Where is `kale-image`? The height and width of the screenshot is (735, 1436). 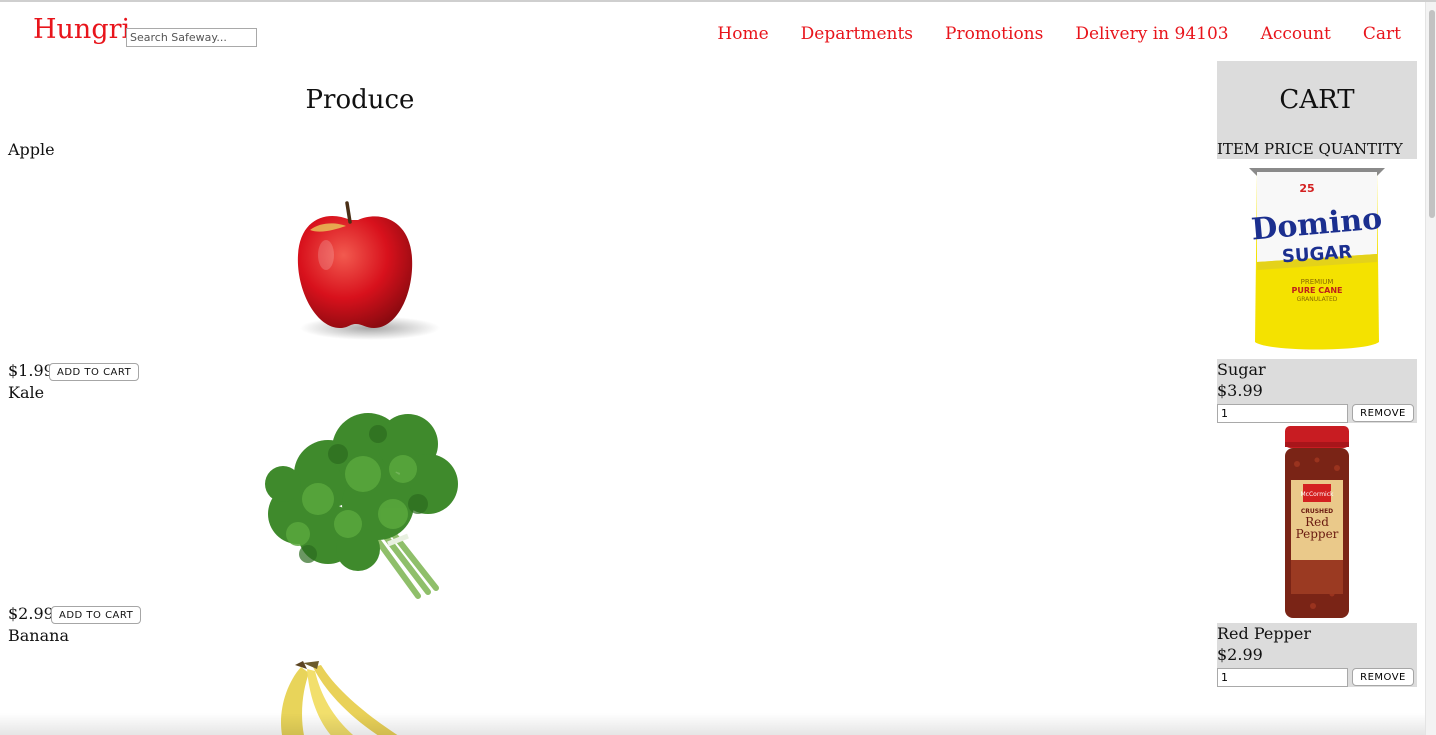 kale-image is located at coordinates (361, 506).